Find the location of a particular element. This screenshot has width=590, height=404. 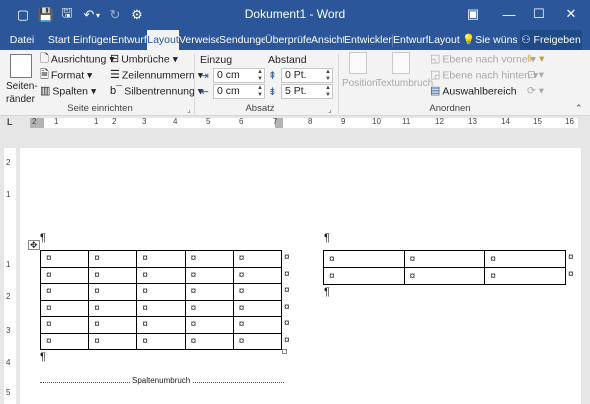

vertical-ruler: 2 1 1 2 3 4 5 is located at coordinates (10, 276).